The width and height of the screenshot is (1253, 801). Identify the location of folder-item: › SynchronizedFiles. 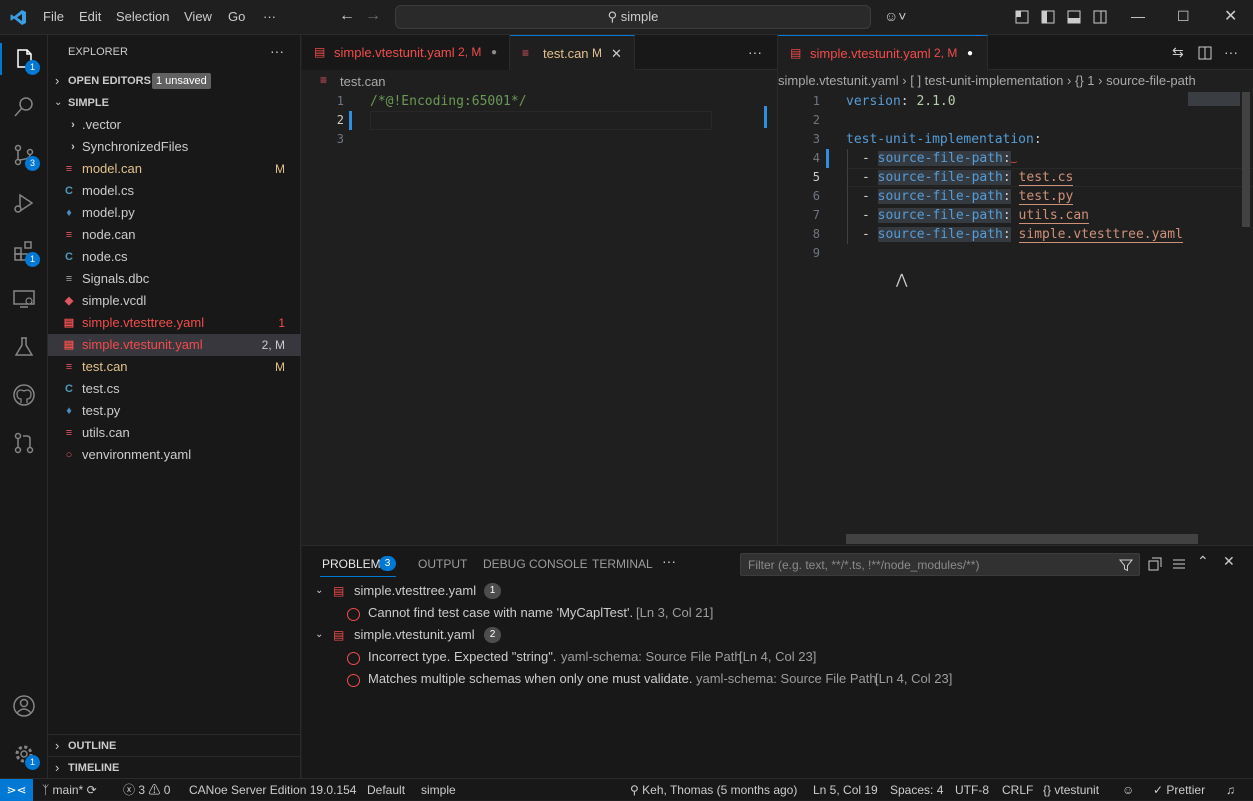
(174, 147).